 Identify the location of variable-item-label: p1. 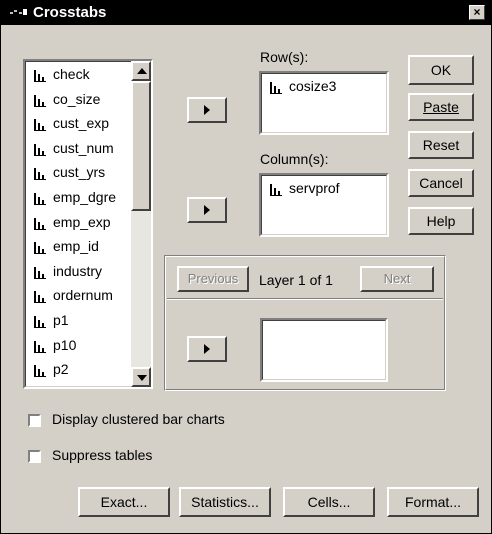
(61, 320).